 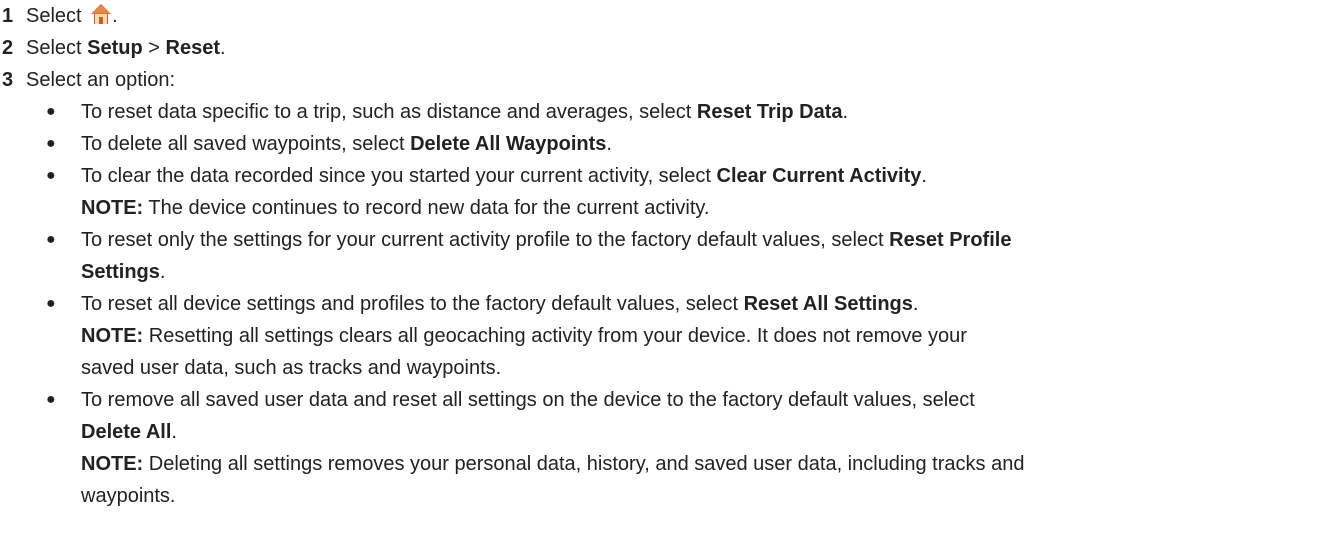 What do you see at coordinates (8, 48) in the screenshot?
I see `step-number: 2` at bounding box center [8, 48].